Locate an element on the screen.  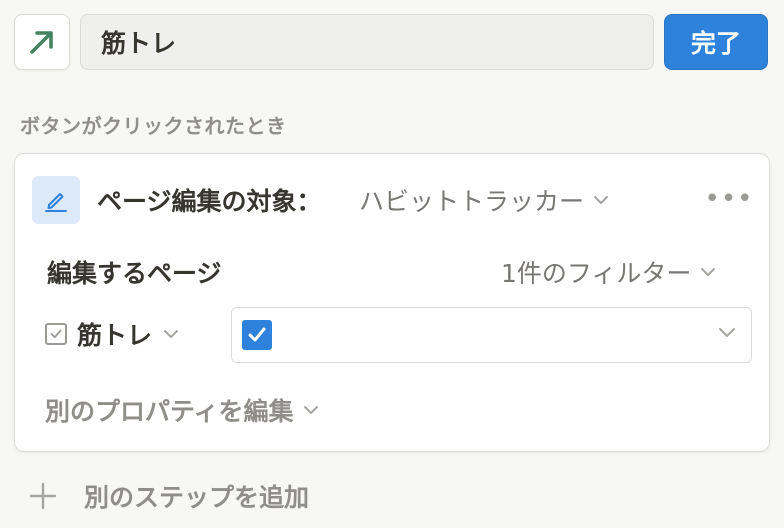
arrow-up-right-icon is located at coordinates (41, 42).